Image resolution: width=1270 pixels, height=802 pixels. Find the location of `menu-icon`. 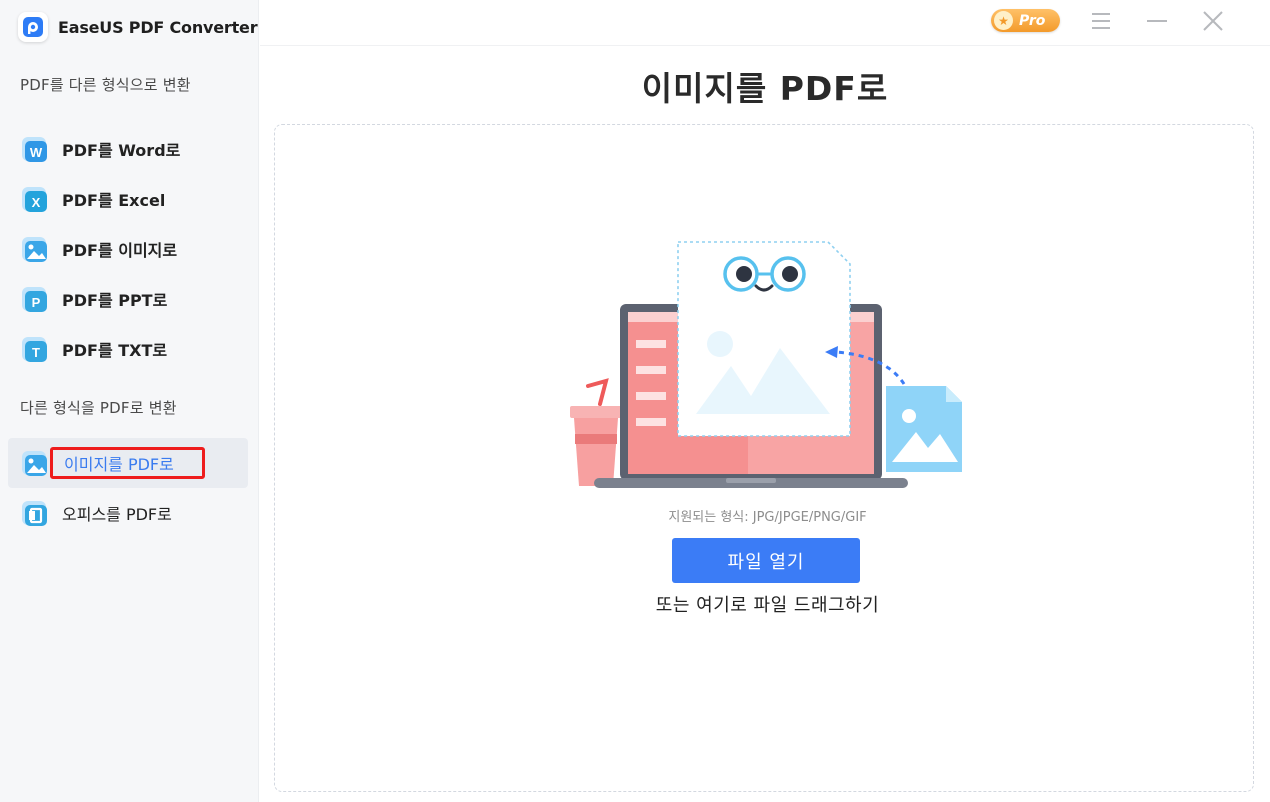

menu-icon is located at coordinates (1101, 21).